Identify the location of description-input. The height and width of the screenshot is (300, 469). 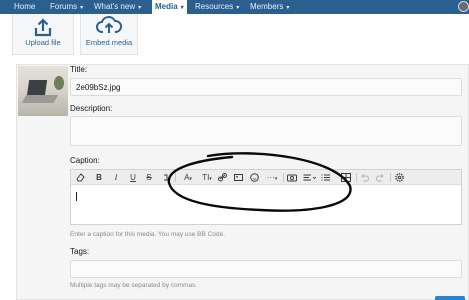
(266, 131).